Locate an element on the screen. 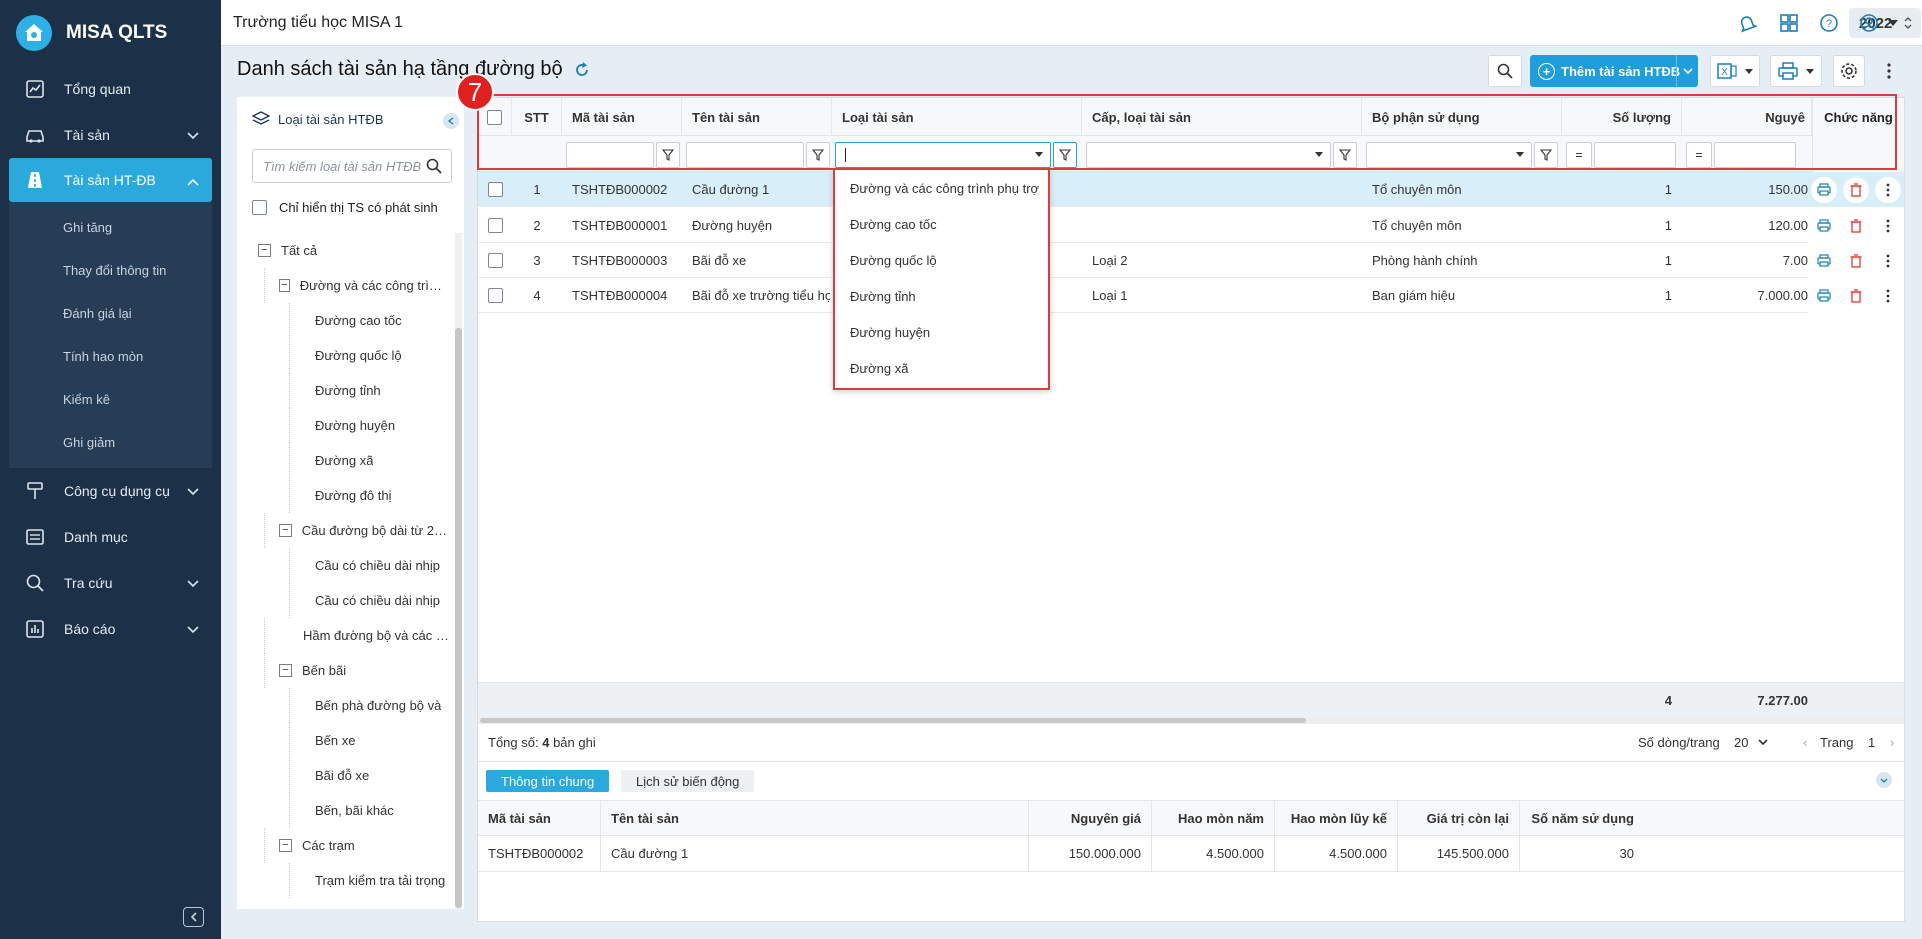 This screenshot has width=1922, height=939. col-dept: Bộ phận sử dụng is located at coordinates (1462, 117).